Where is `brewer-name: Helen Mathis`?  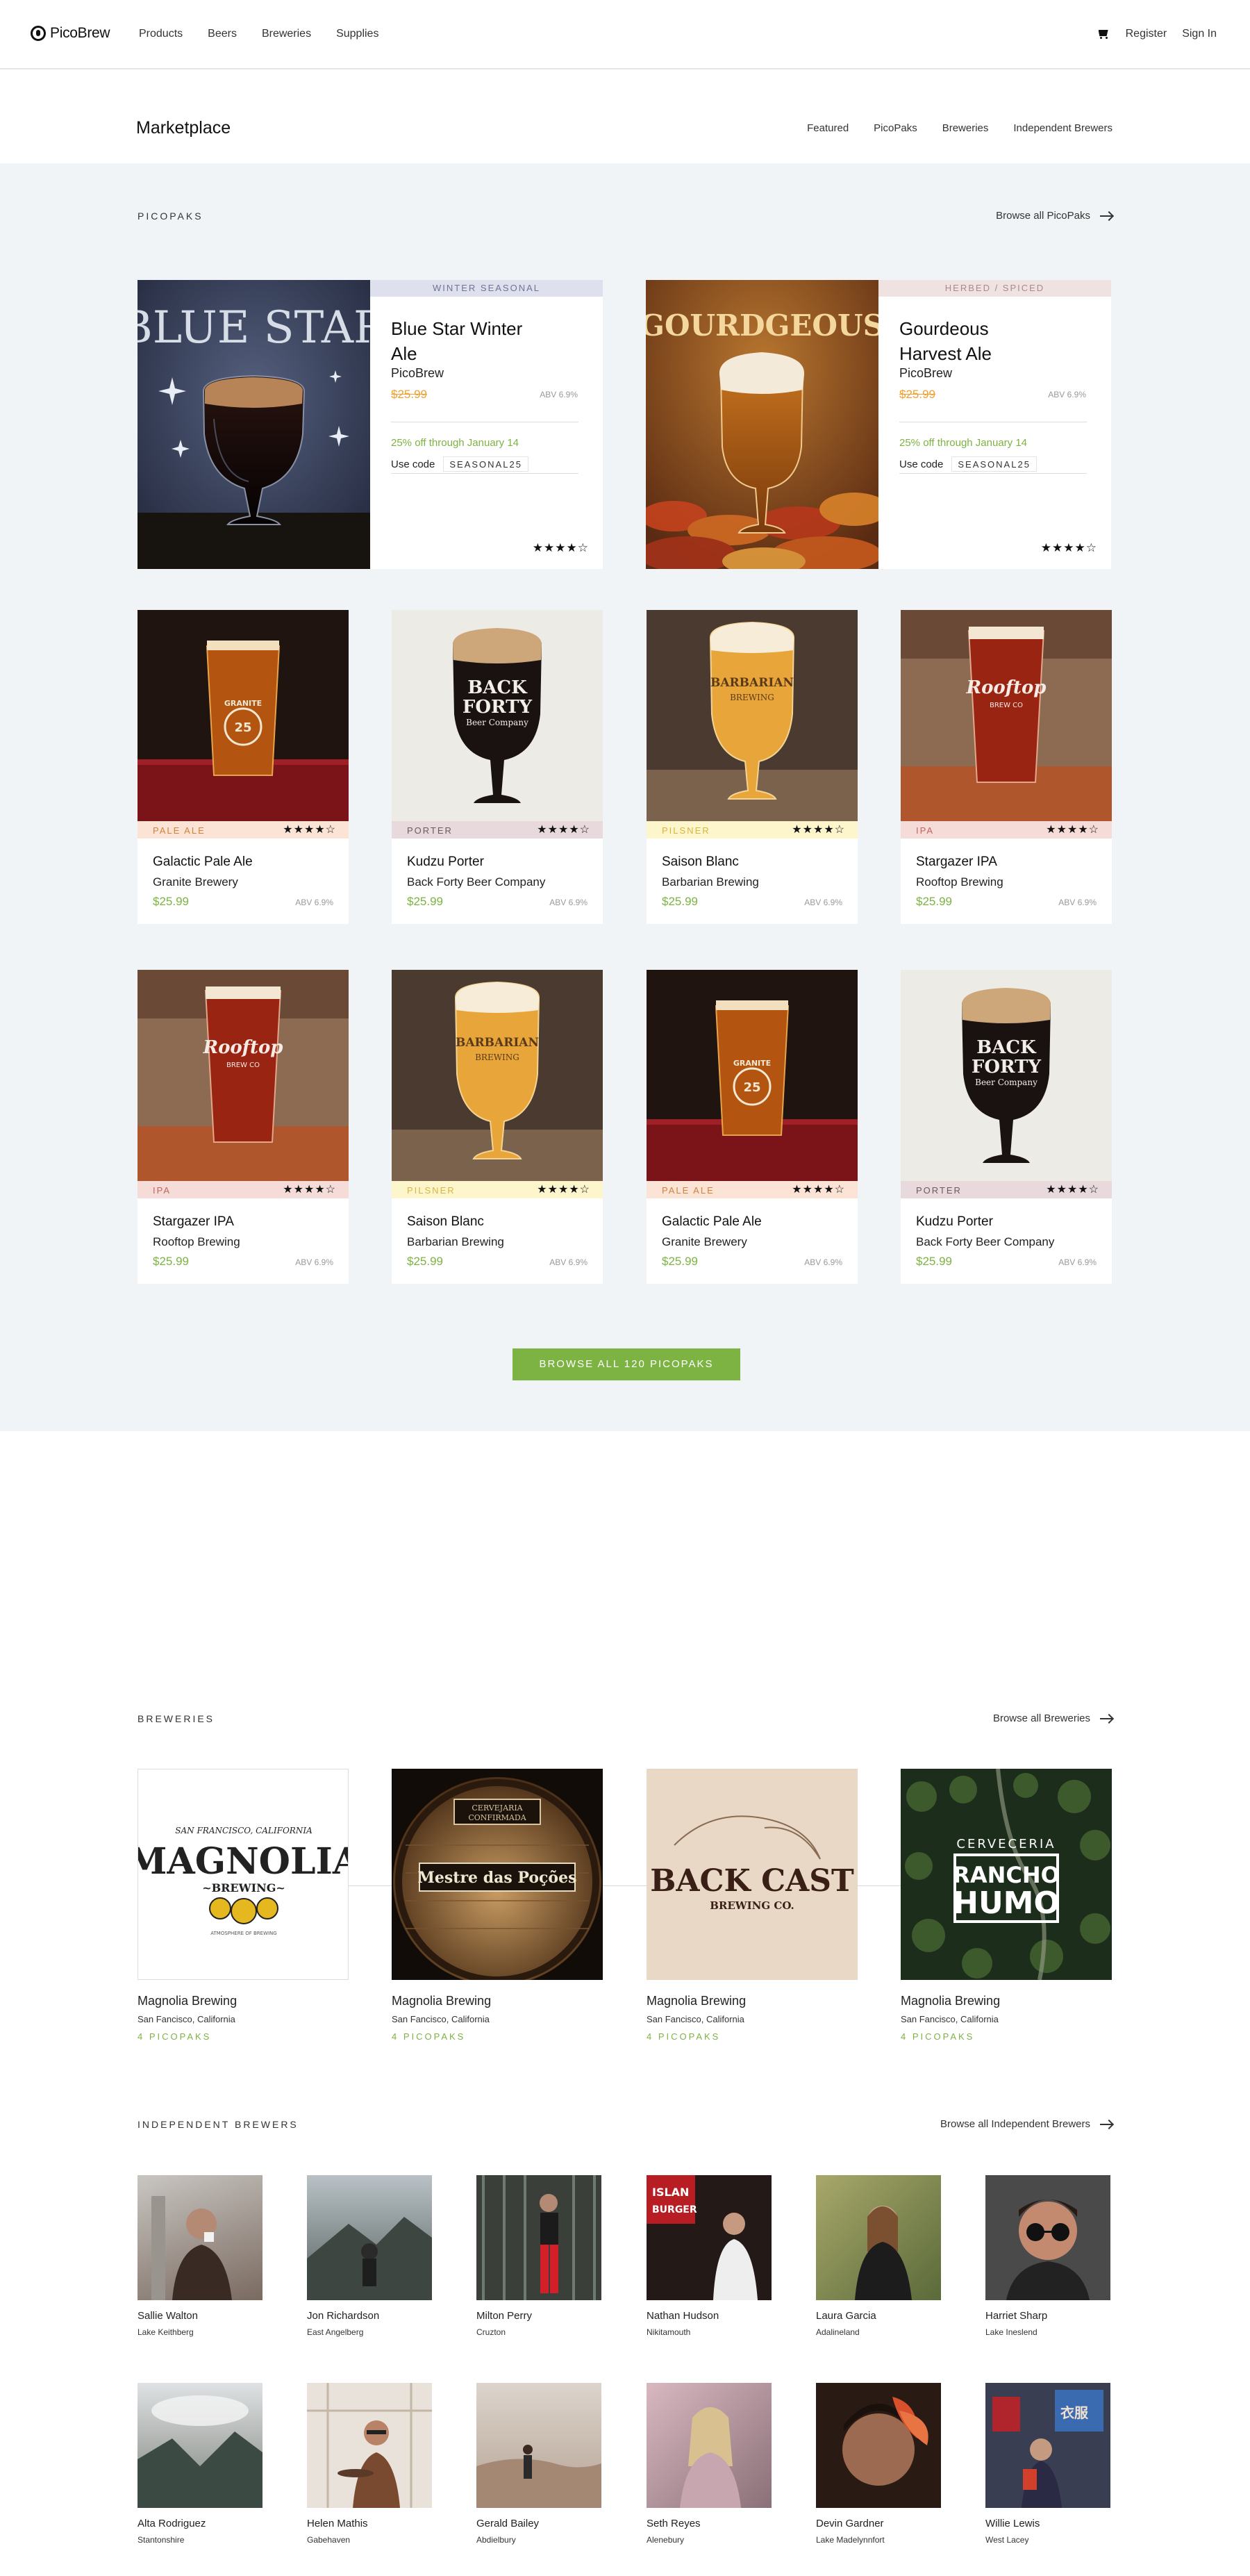 brewer-name: Helen Mathis is located at coordinates (369, 2523).